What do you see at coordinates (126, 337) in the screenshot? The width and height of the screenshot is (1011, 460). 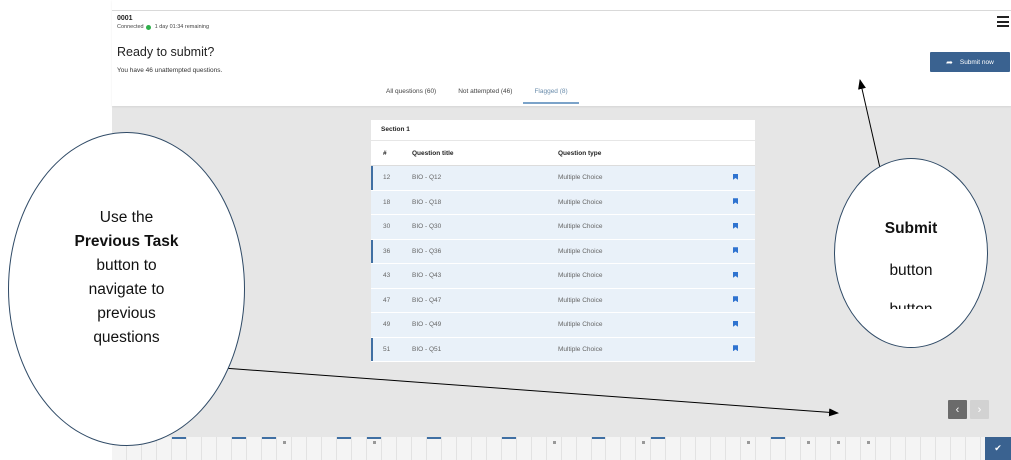 I see `callout-line: questions` at bounding box center [126, 337].